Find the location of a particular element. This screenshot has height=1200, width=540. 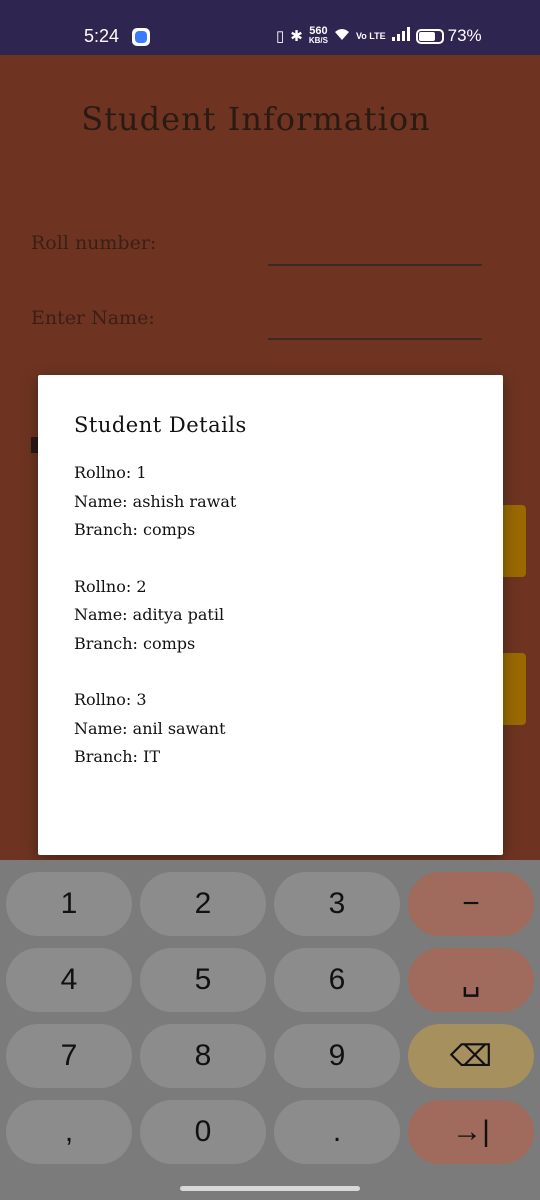

key-1: 1 is located at coordinates (69, 904).